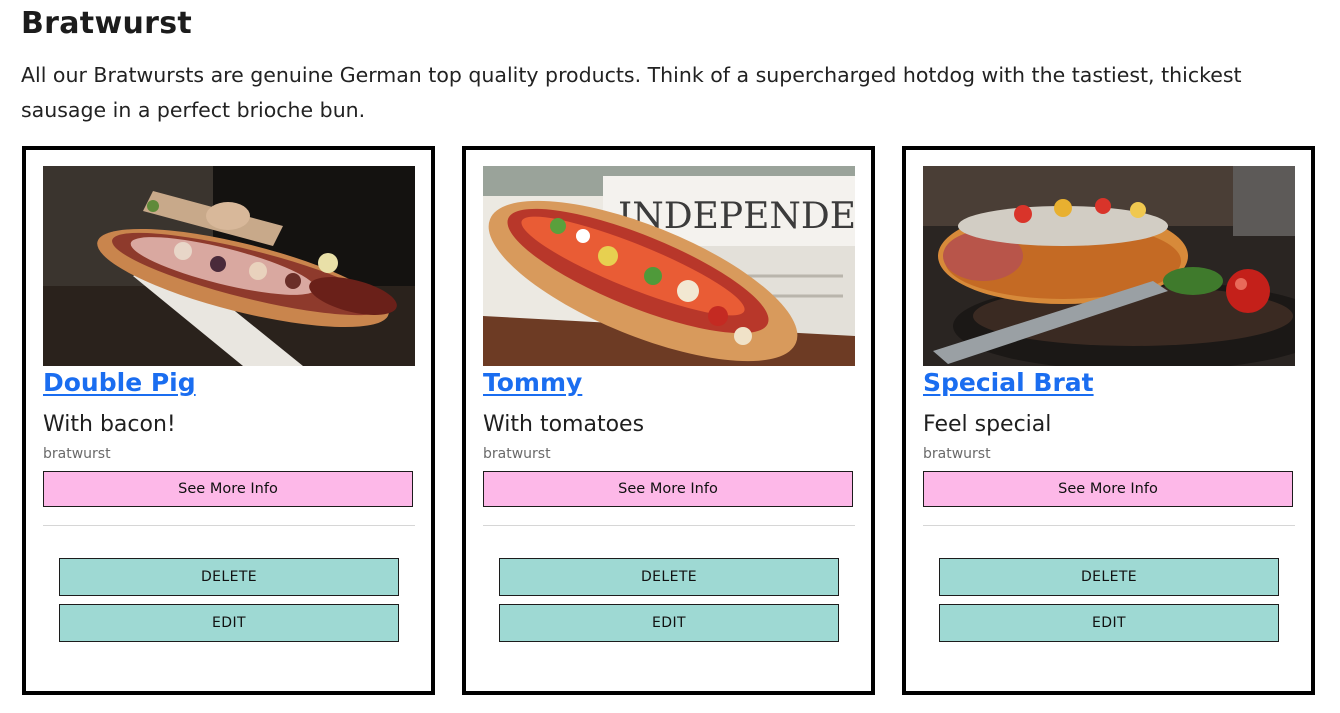  Describe the element at coordinates (564, 424) in the screenshot. I see `product-tagline: With tomatoes` at that location.